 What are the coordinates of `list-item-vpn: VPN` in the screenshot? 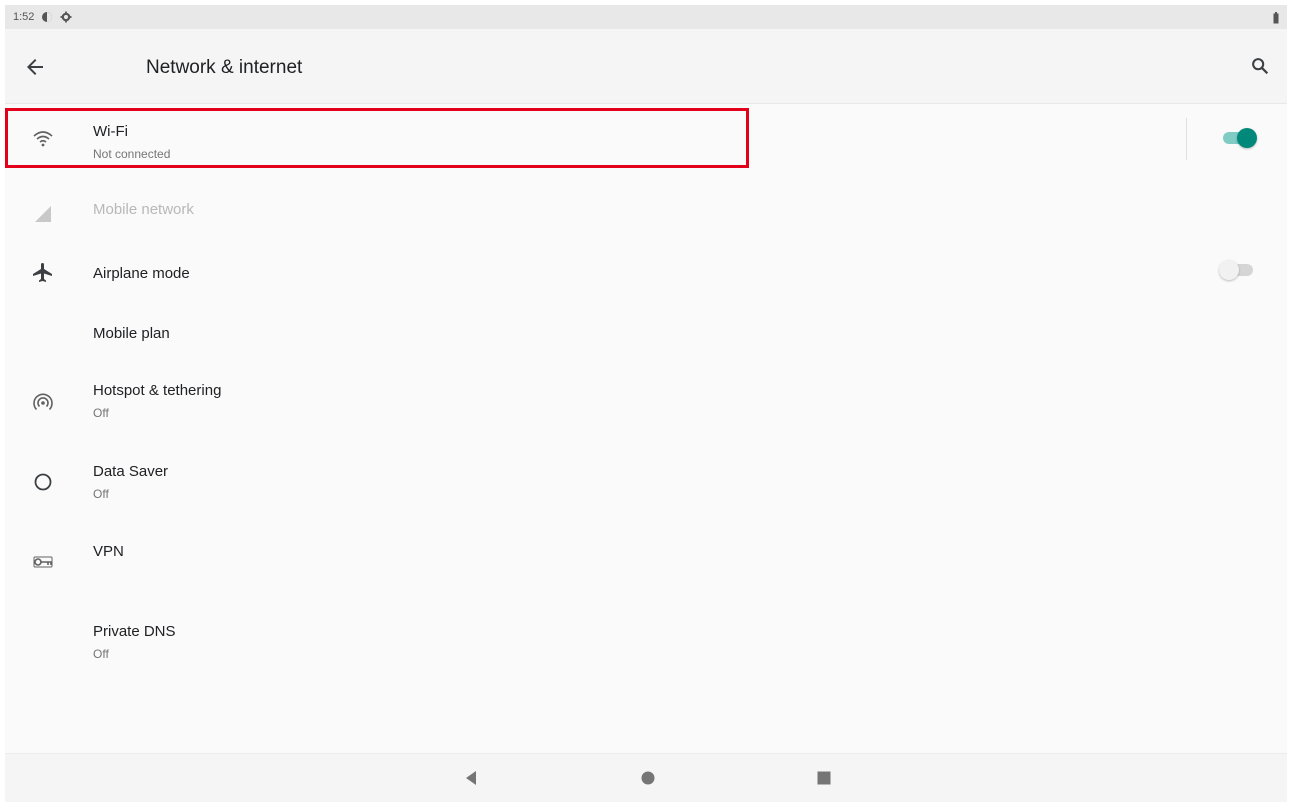 It's located at (646, 552).